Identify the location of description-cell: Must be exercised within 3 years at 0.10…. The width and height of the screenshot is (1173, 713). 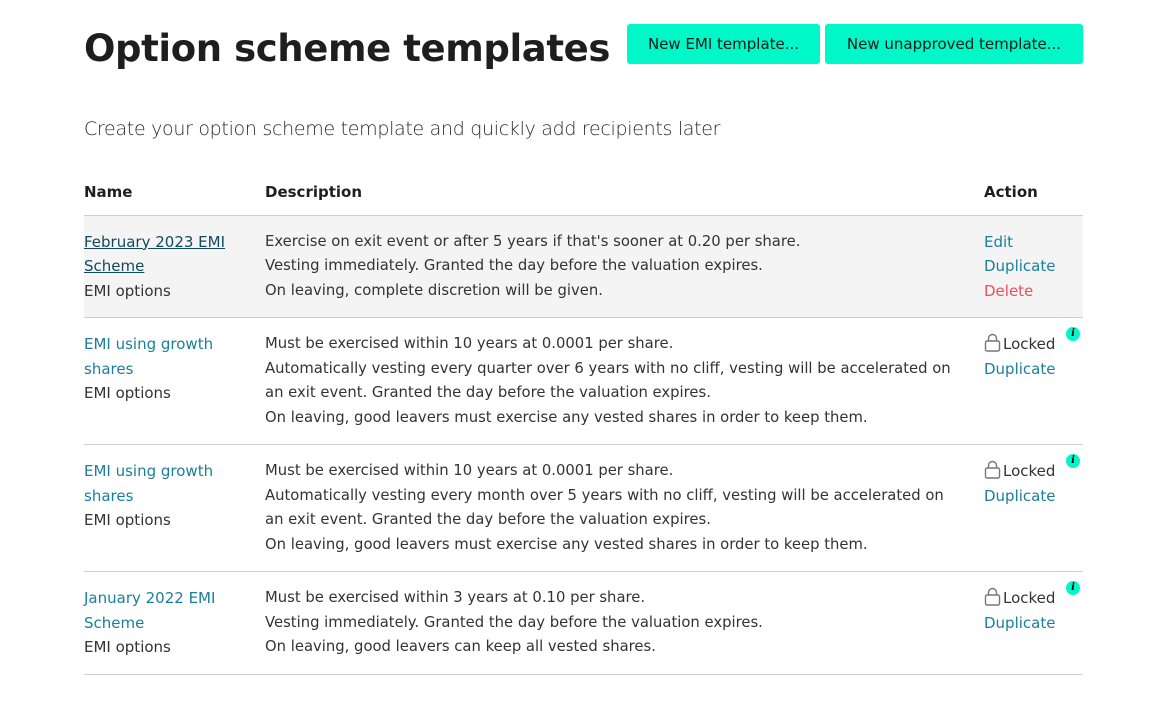
(624, 623).